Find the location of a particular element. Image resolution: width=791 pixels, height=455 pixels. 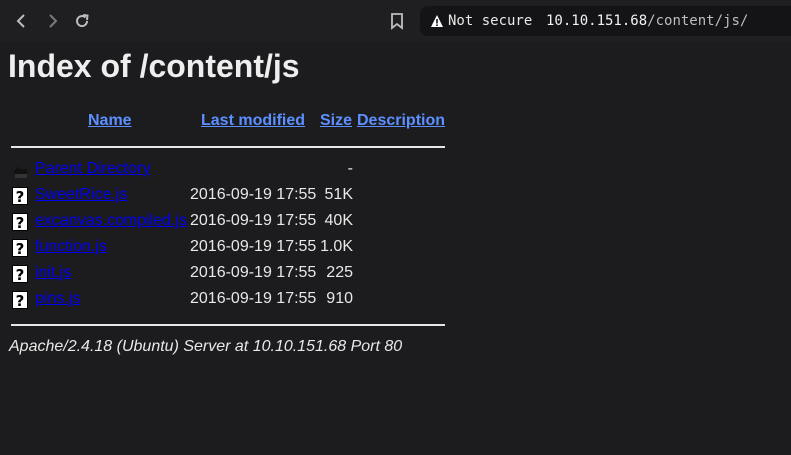

divider-top is located at coordinates (228, 147).